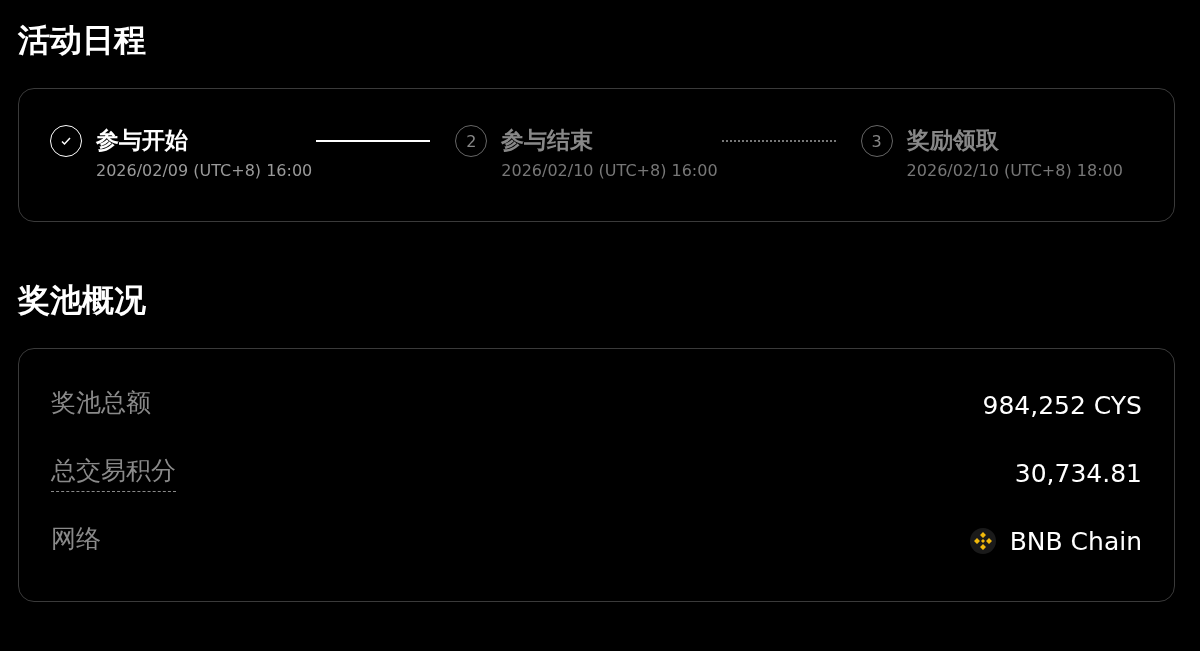 The height and width of the screenshot is (651, 1200). What do you see at coordinates (101, 403) in the screenshot?
I see `row-label: 奖池总额` at bounding box center [101, 403].